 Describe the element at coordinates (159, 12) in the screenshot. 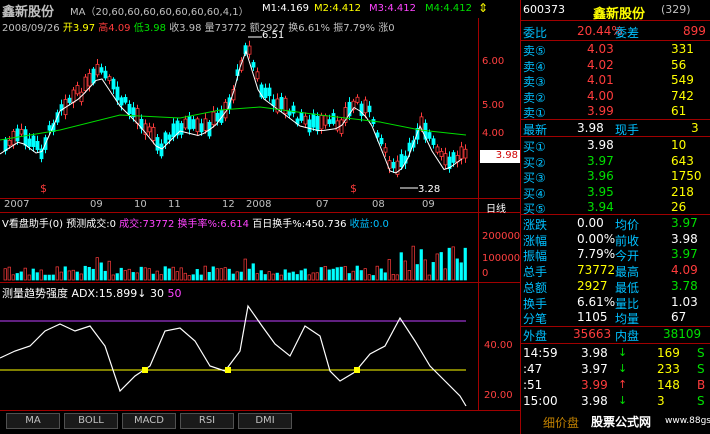

I see `ma-params: MA（20,60,60,60,60,60,60,60,4,1）` at that location.